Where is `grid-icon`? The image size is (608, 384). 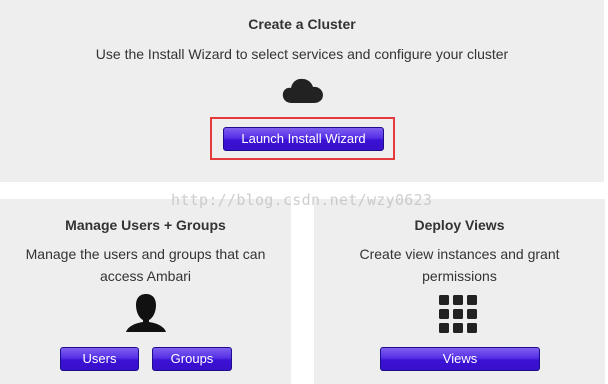
grid-icon is located at coordinates (458, 314).